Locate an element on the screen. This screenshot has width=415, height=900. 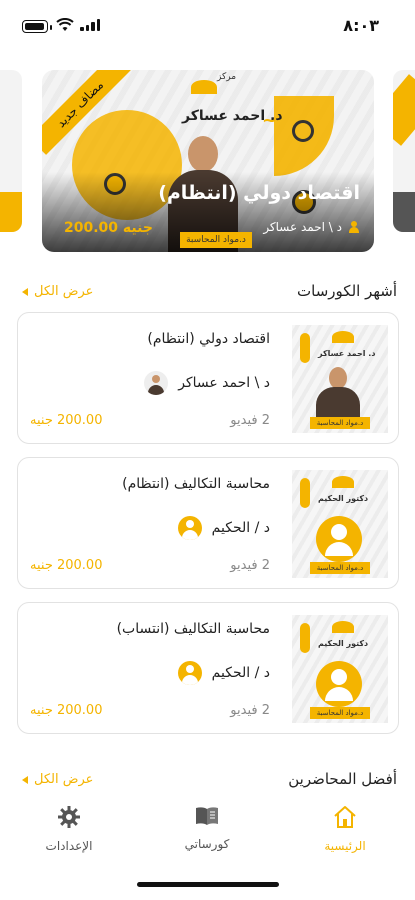
home-indicator is located at coordinates (208, 884).